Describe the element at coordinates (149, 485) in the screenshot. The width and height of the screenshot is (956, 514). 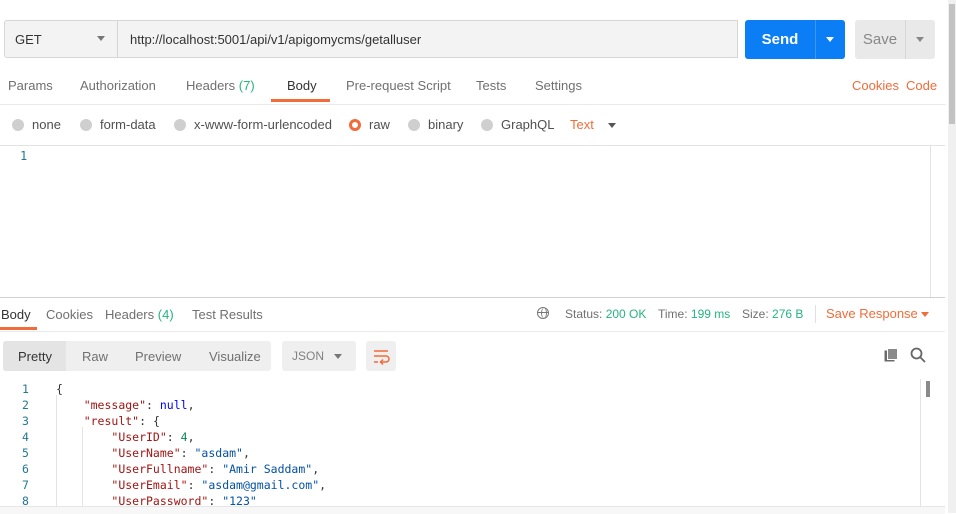
I see `code-token: "UserEmail"` at that location.